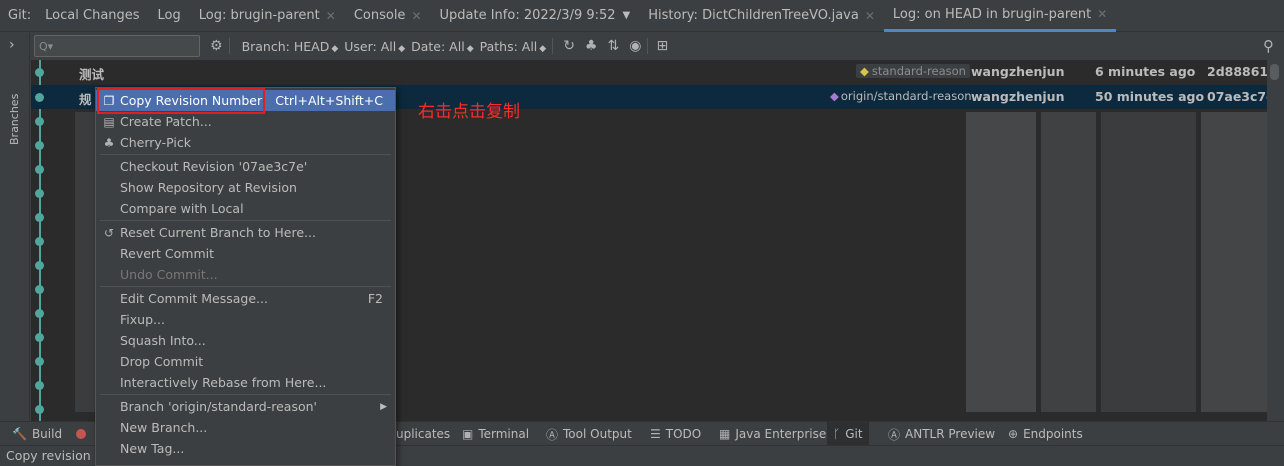  What do you see at coordinates (162, 361) in the screenshot?
I see `menu-item-label: Drop Commit` at bounding box center [162, 361].